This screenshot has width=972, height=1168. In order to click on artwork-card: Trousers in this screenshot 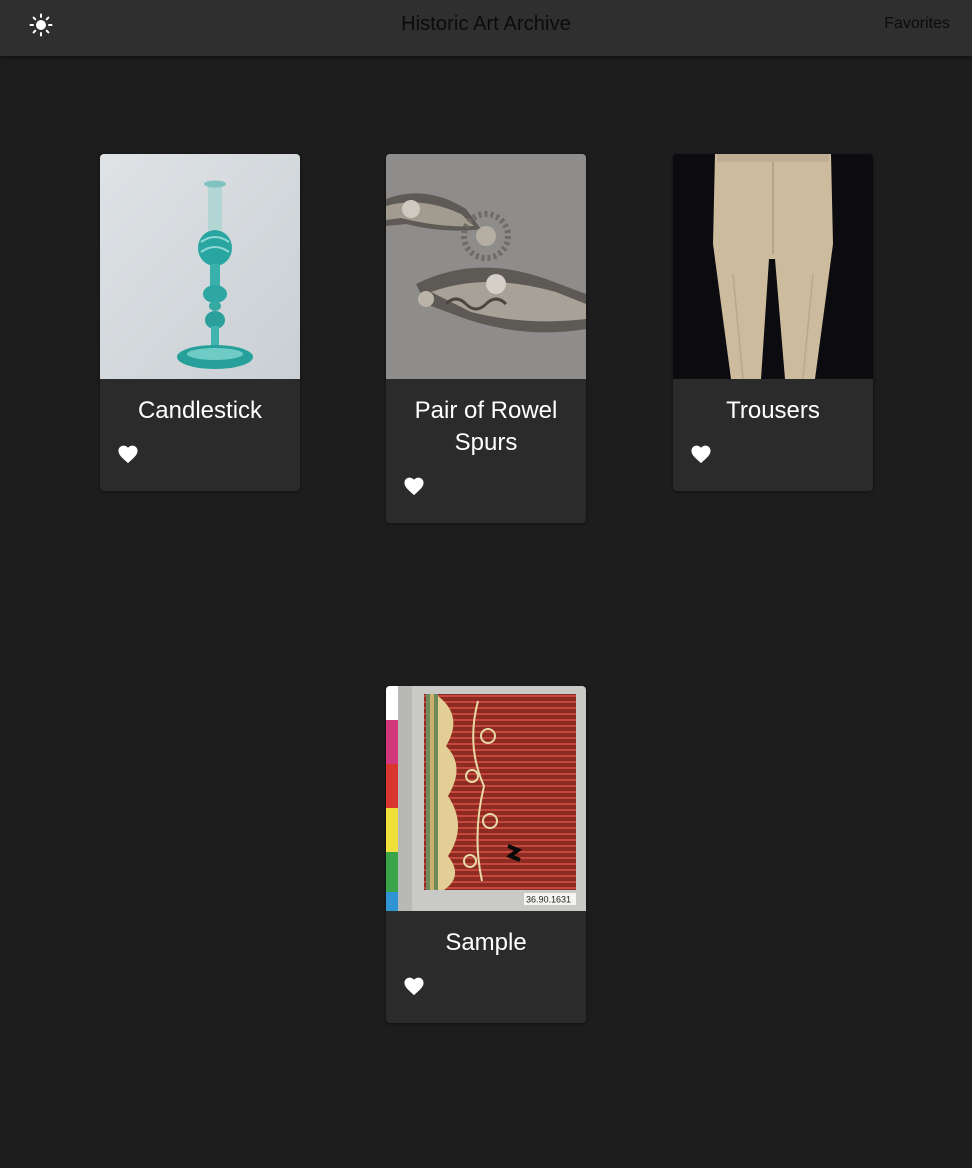, I will do `click(773, 322)`.